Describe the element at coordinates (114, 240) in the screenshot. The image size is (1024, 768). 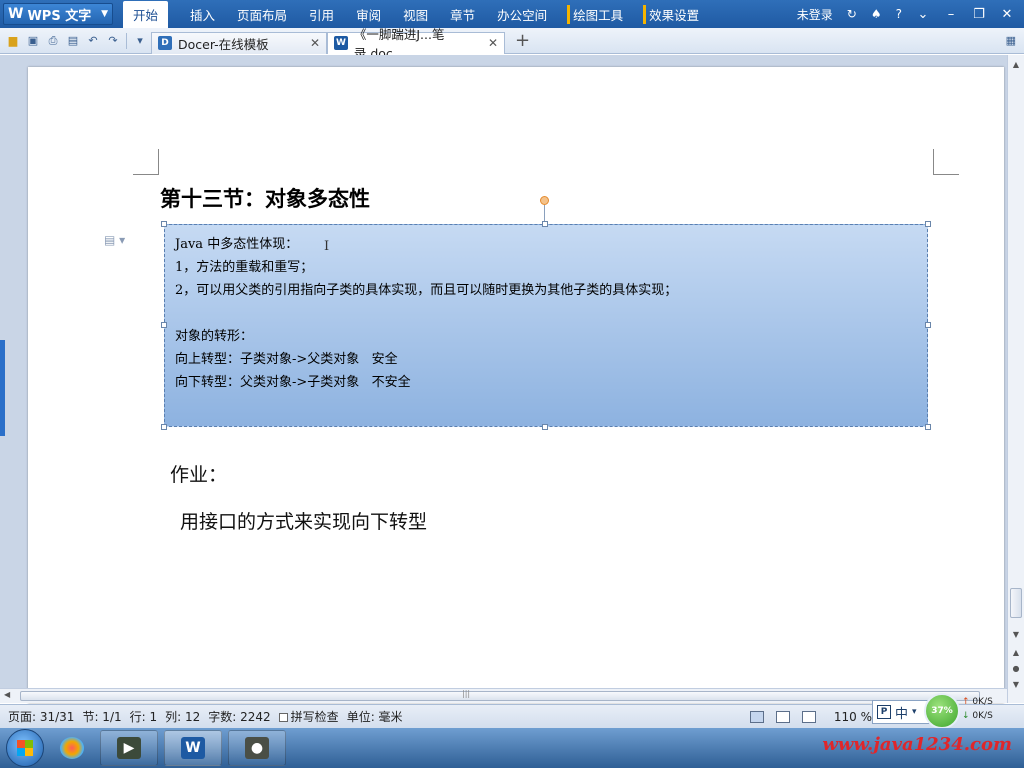
I see `paragraph-layout-icon: ▤ ▾` at that location.